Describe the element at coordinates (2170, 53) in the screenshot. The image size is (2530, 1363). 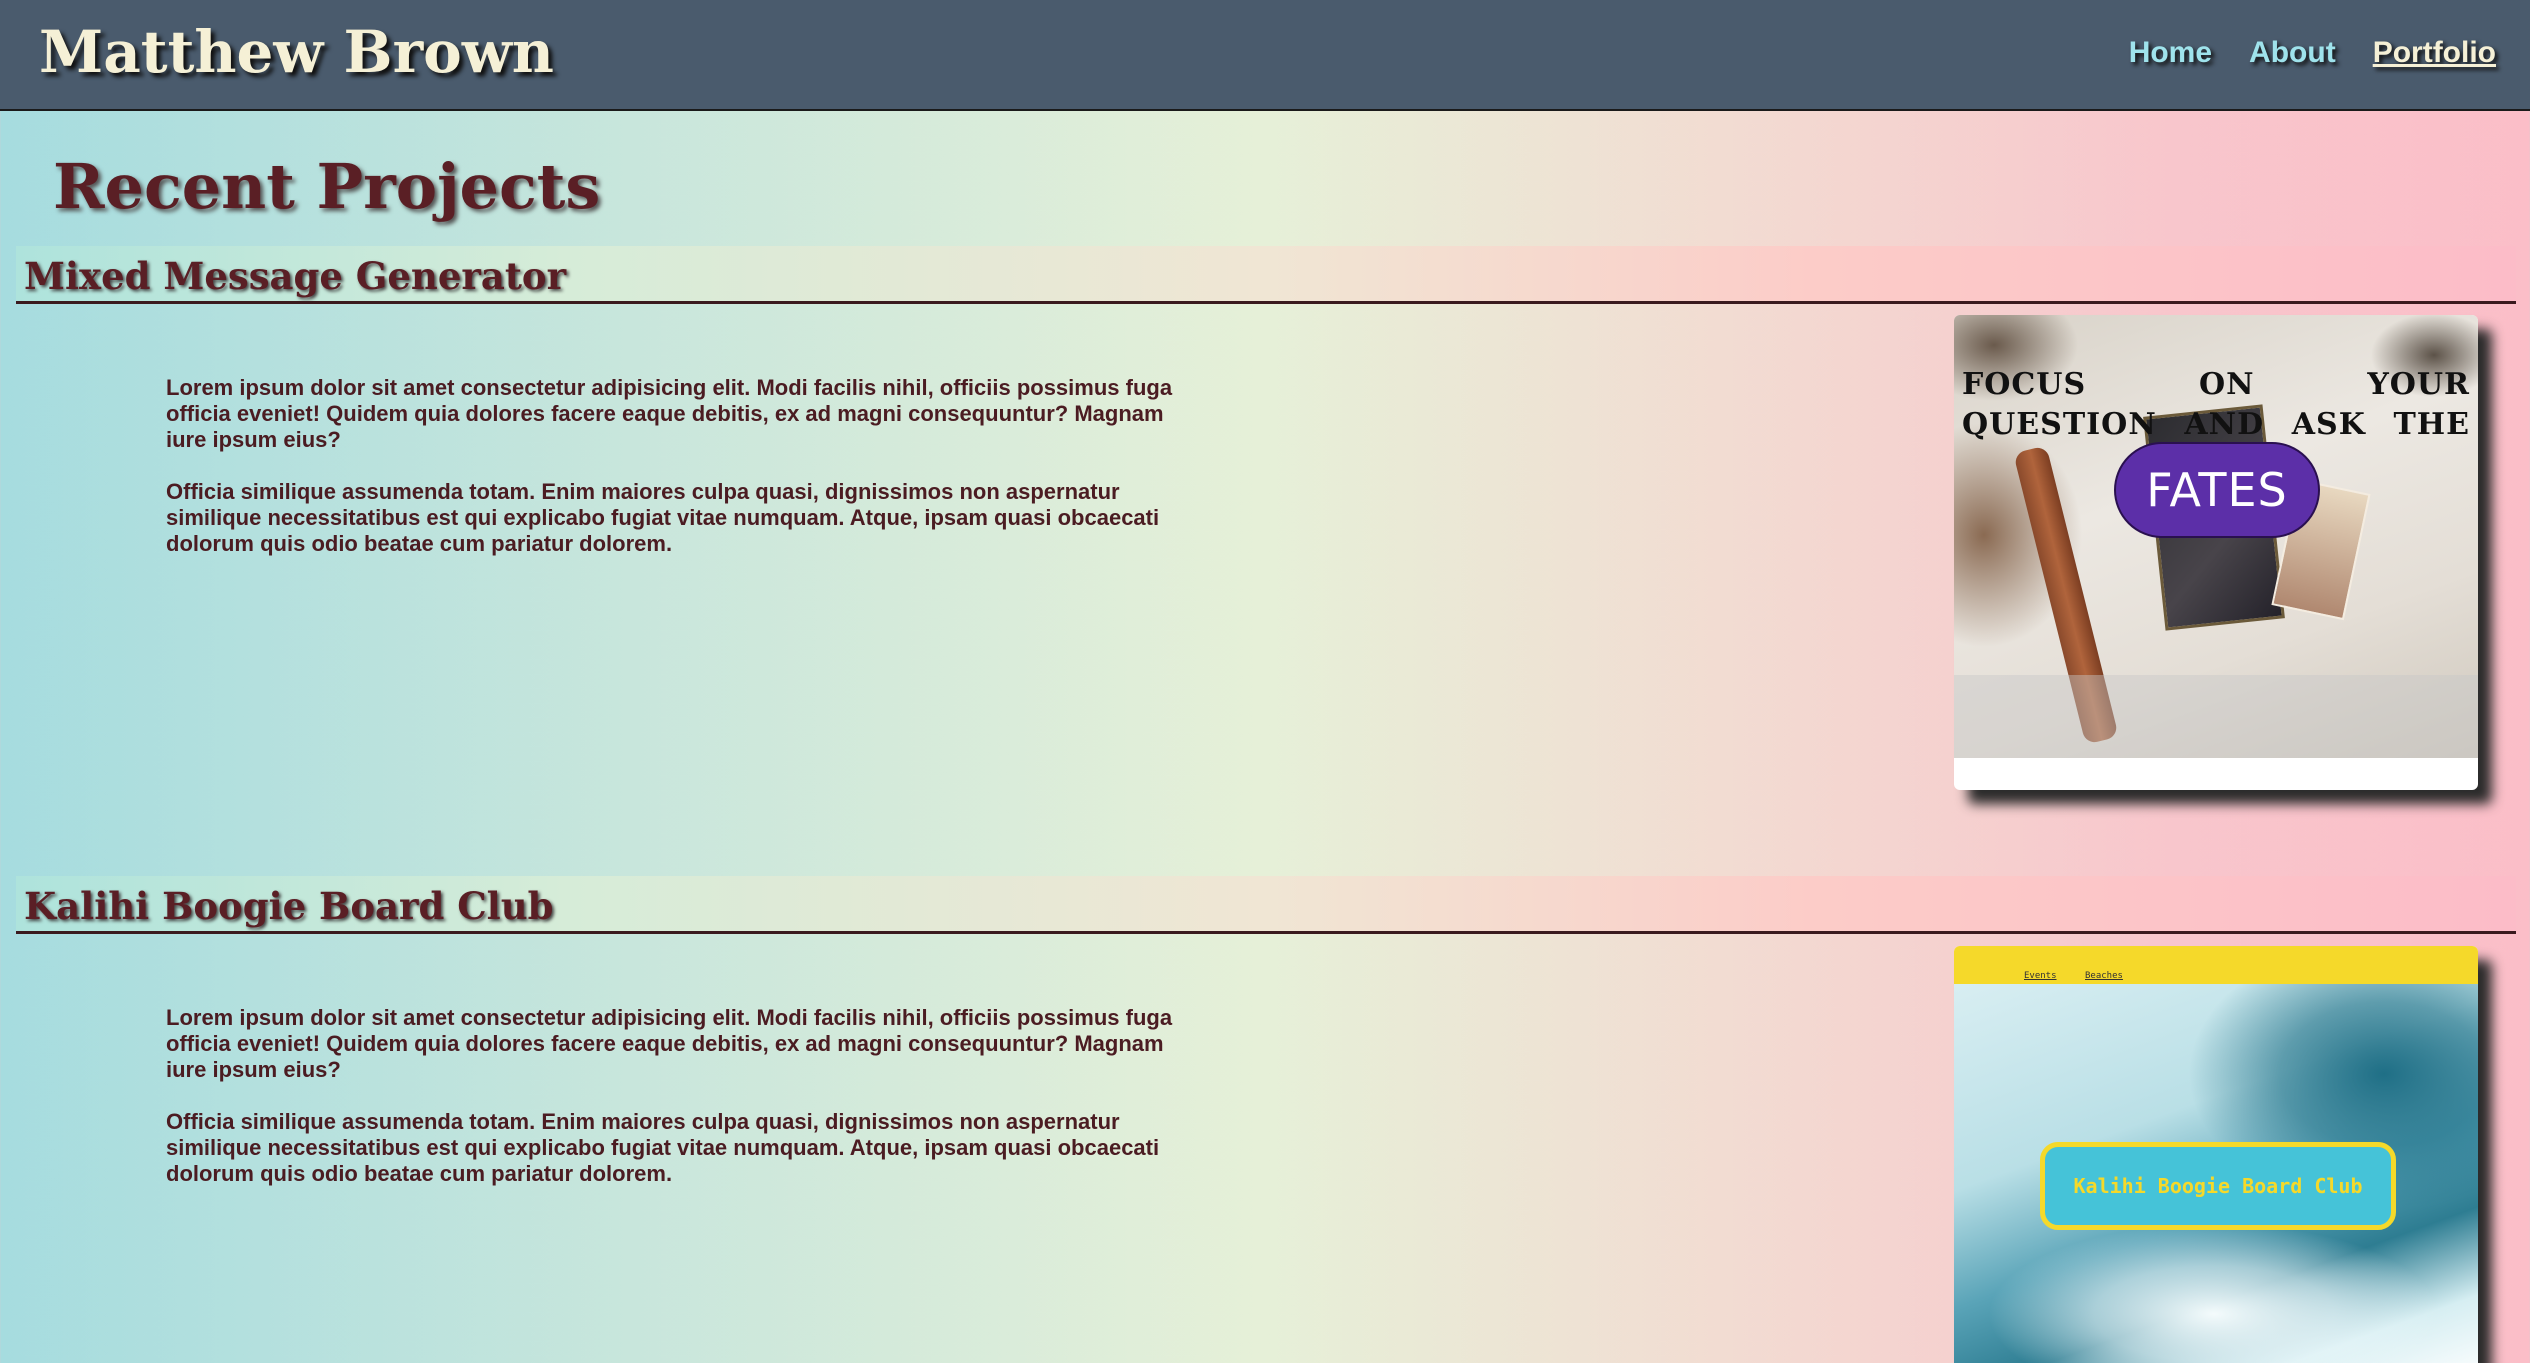
I see `nav-home-link: Home` at that location.